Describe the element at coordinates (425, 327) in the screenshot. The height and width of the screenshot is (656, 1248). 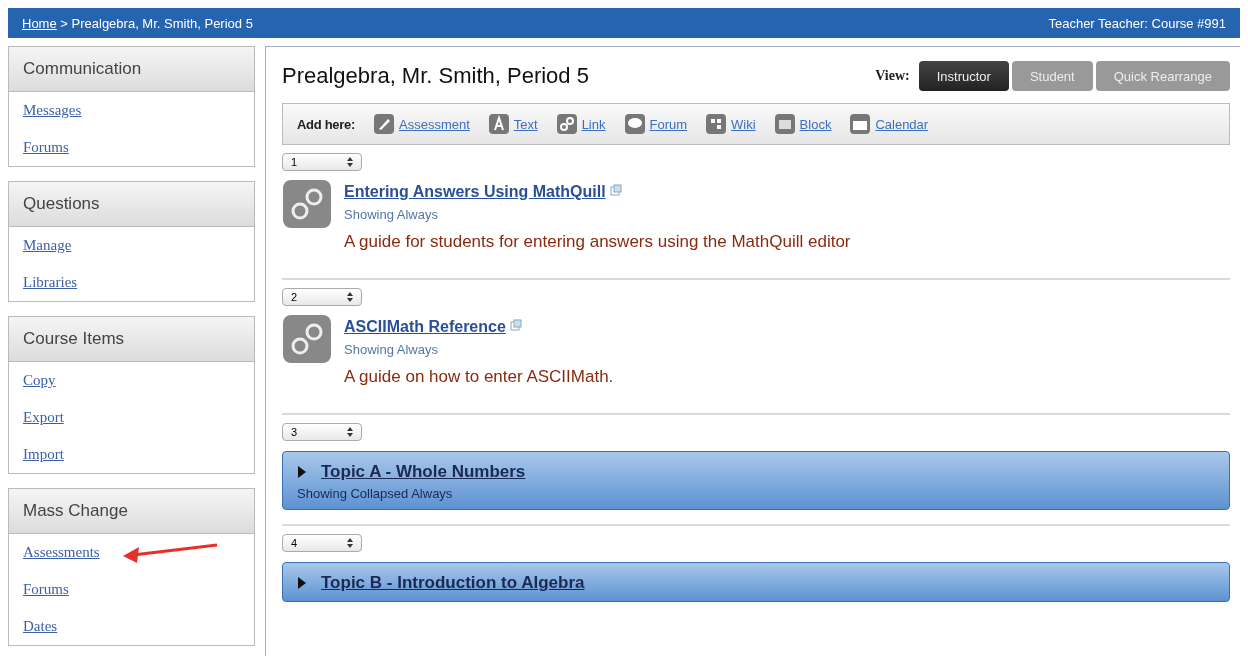
I see `item-title-link: ASCIIMath Reference` at that location.